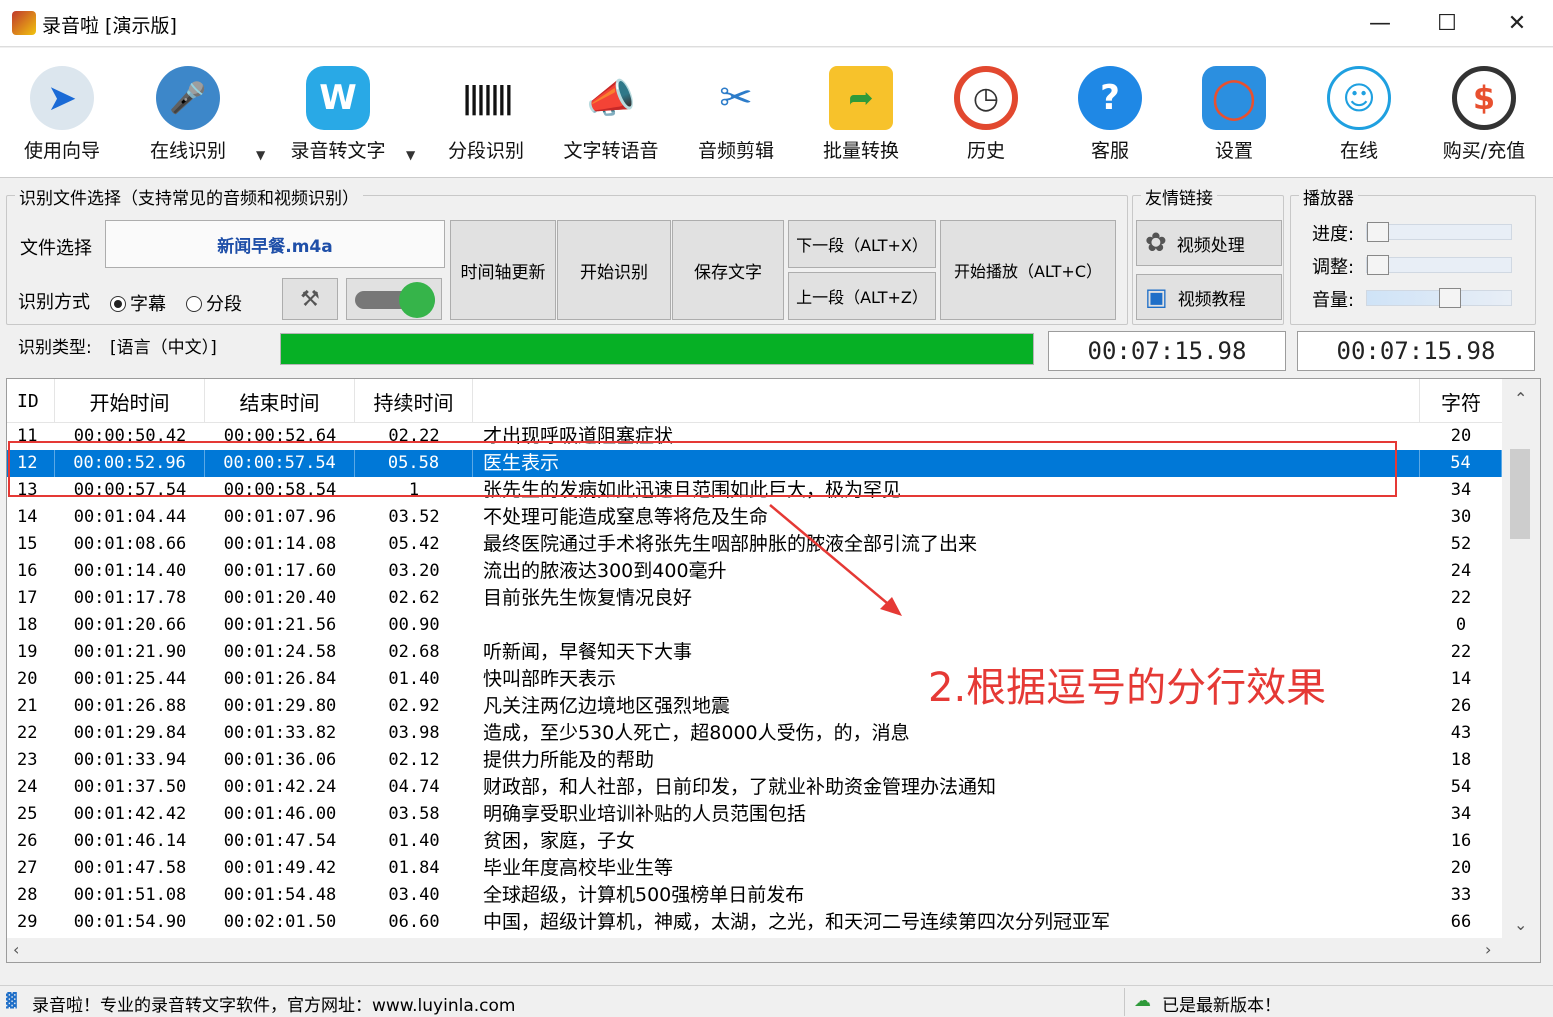 The height and width of the screenshot is (1017, 1553). What do you see at coordinates (831, 556) in the screenshot?
I see `arrow-line` at bounding box center [831, 556].